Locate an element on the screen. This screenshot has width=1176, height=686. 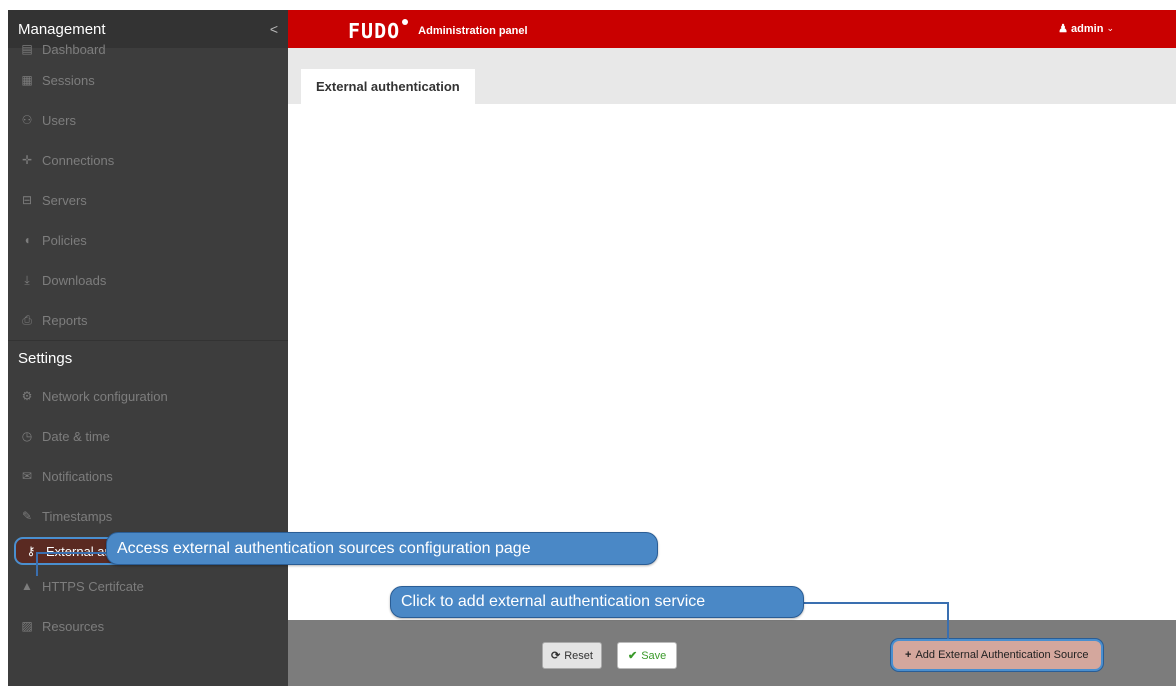
sidebar-item-network-configuration: ⚙ Network configuration is located at coordinates (148, 396).